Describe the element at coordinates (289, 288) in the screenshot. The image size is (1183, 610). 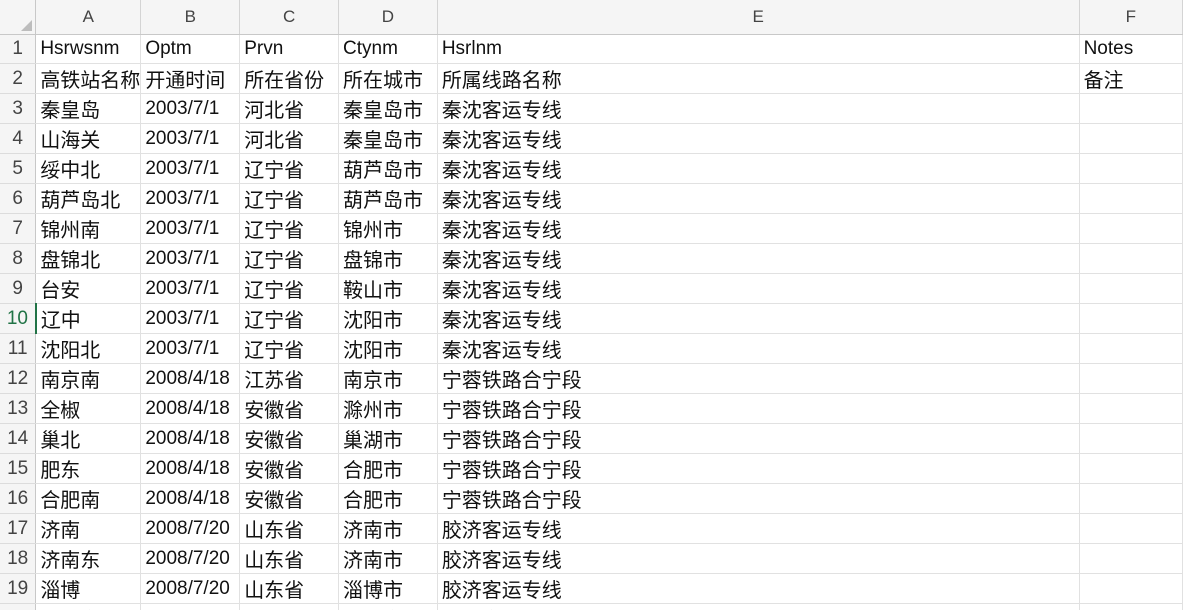
I see `cell-c9: 辽宁省` at that location.